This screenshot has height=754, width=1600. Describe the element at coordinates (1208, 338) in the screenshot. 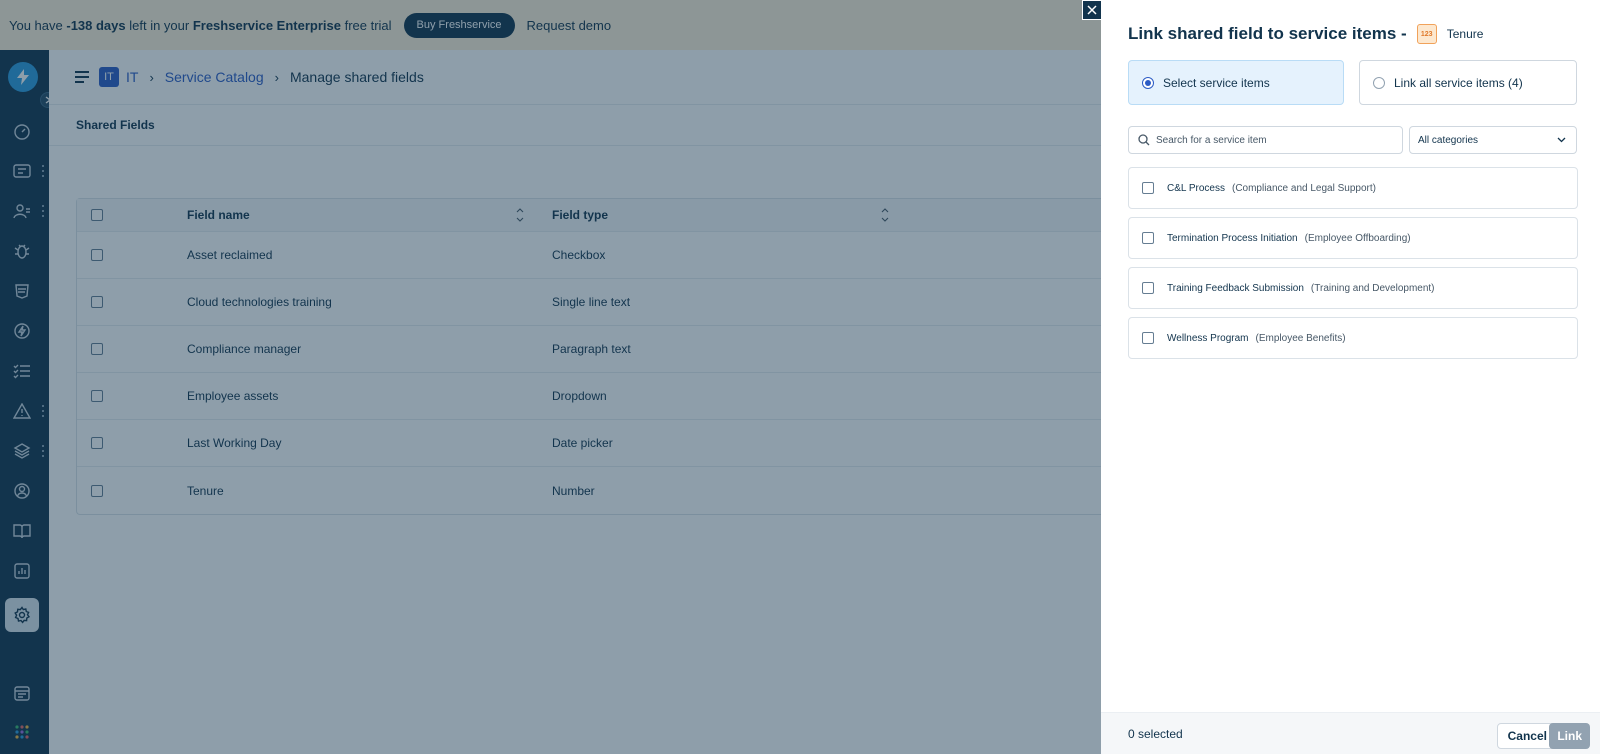

I see `service-item-name: Wellness Program` at that location.